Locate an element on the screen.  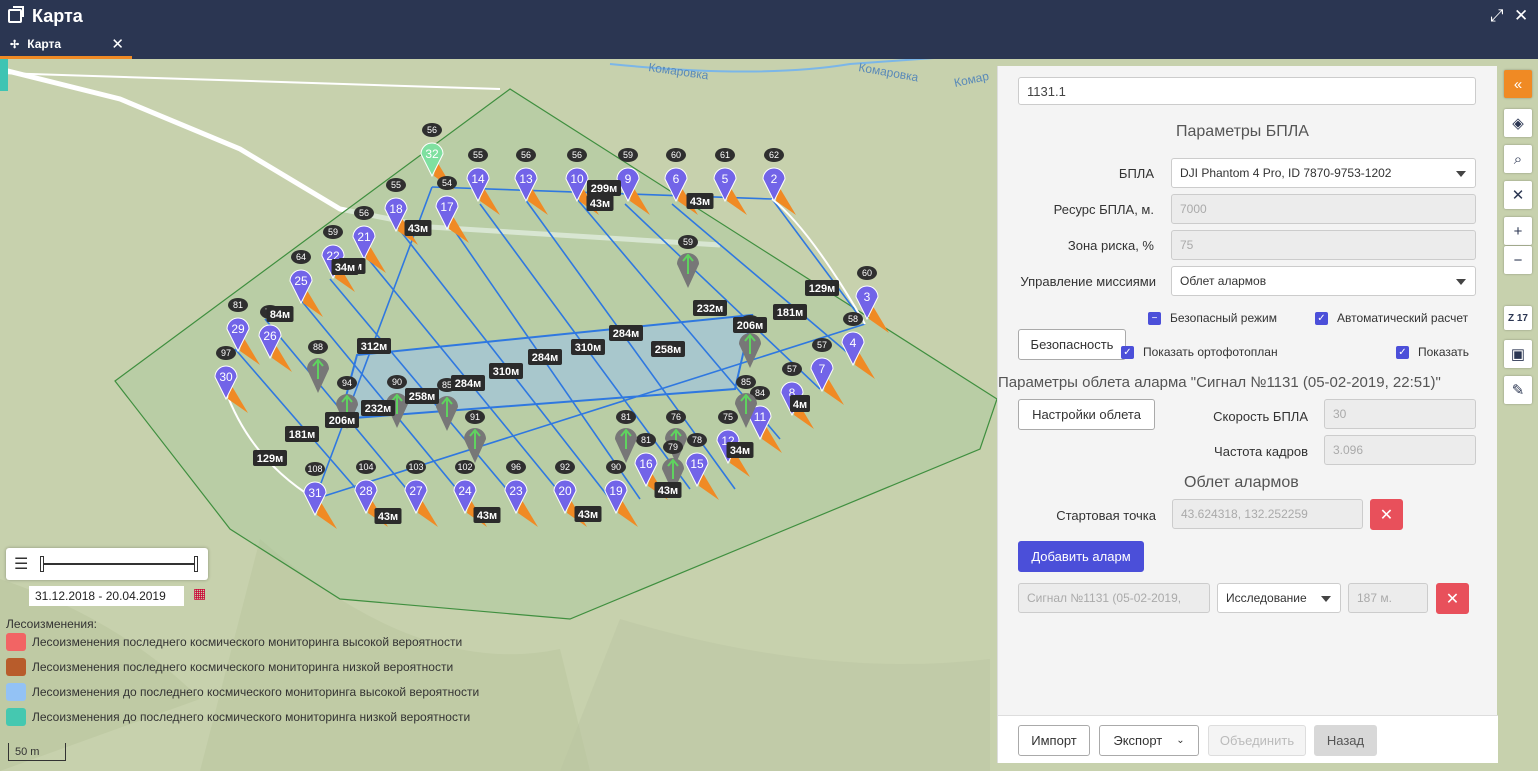
calendar-icon: ▦ is located at coordinates (199, 593).